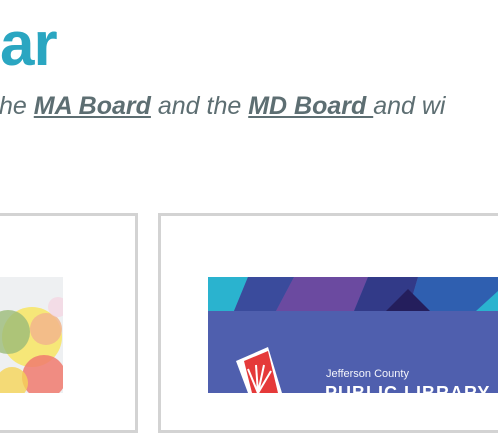 The width and height of the screenshot is (498, 433). Describe the element at coordinates (199, 106) in the screenshot. I see `subtitle-middle: and the` at that location.